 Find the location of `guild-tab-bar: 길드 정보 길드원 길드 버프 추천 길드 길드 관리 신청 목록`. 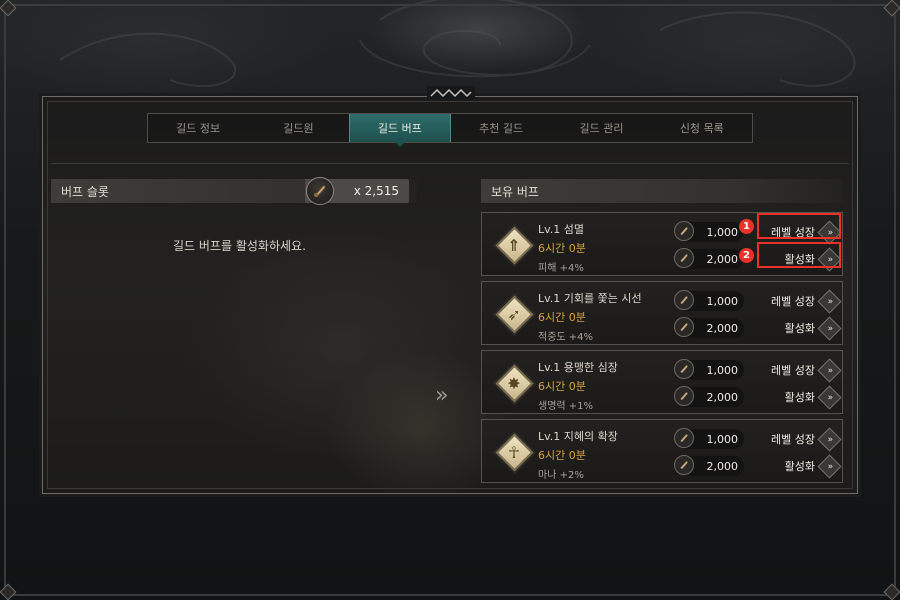

guild-tab-bar: 길드 정보 길드원 길드 버프 추천 길드 길드 관리 신청 목록 is located at coordinates (450, 130).